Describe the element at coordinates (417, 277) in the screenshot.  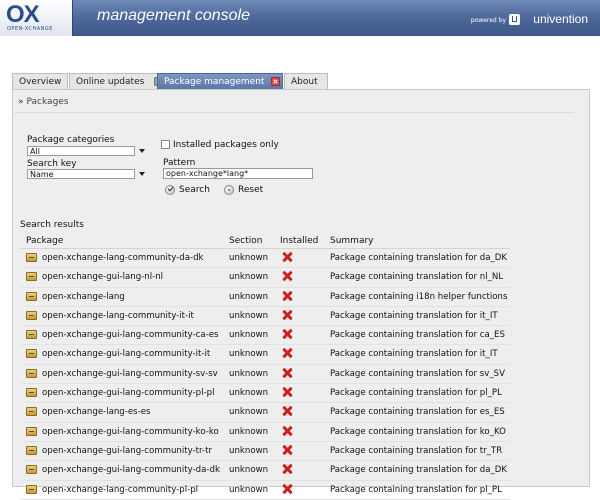
I see `package-summary: Package containing translation for nl_NL` at that location.